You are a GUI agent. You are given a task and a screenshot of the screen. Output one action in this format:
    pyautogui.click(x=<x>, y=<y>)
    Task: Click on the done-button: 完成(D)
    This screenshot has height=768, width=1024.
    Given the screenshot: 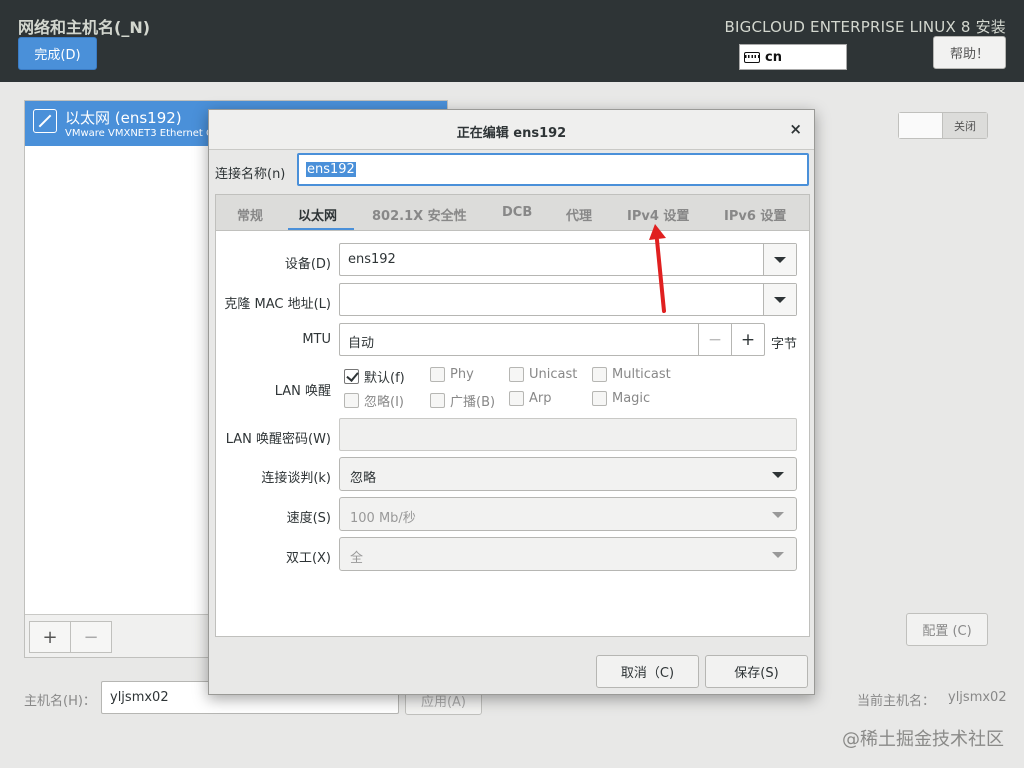 What is the action you would take?
    pyautogui.click(x=57, y=53)
    